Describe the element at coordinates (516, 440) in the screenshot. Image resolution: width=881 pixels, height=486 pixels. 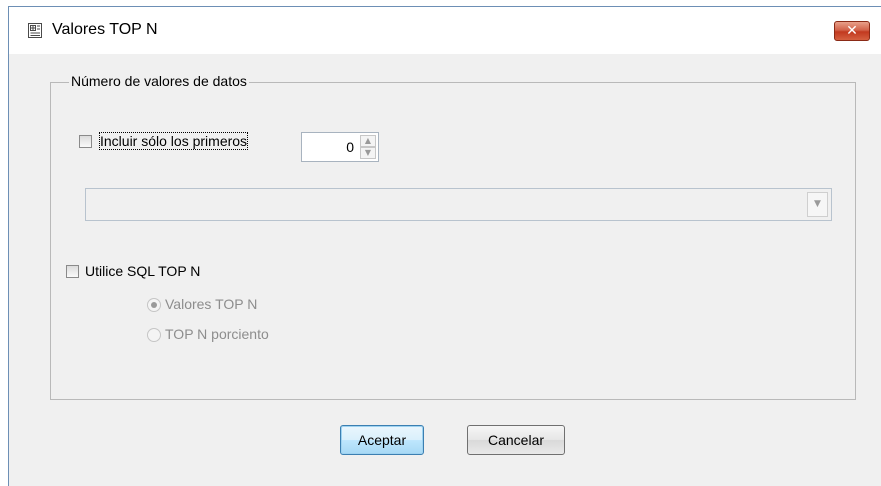
I see `cancel-button: Cancelar` at that location.